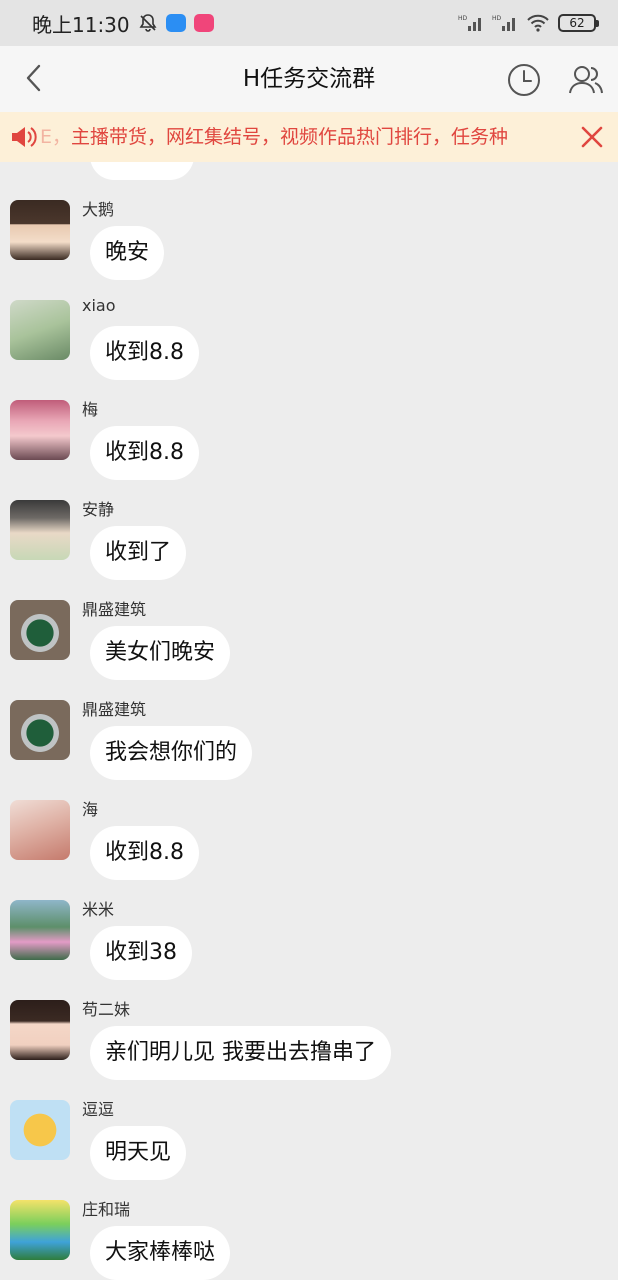 The image size is (618, 1280). What do you see at coordinates (56, 137) in the screenshot?
I see `notice-lead-fragment: E，` at bounding box center [56, 137].